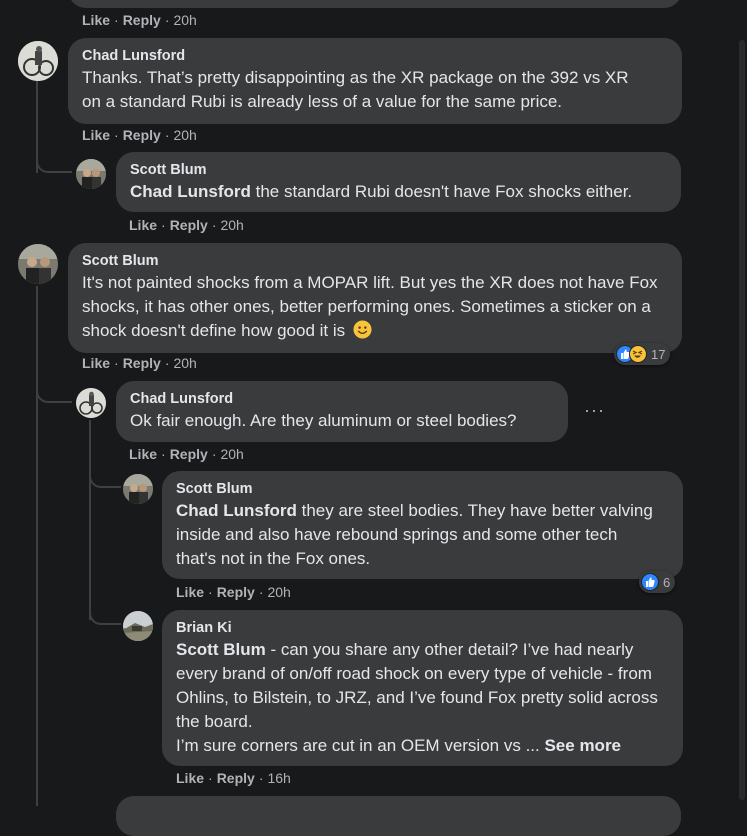 This screenshot has width=747, height=836. What do you see at coordinates (742, 420) in the screenshot?
I see `scrollbar-thumb` at bounding box center [742, 420].